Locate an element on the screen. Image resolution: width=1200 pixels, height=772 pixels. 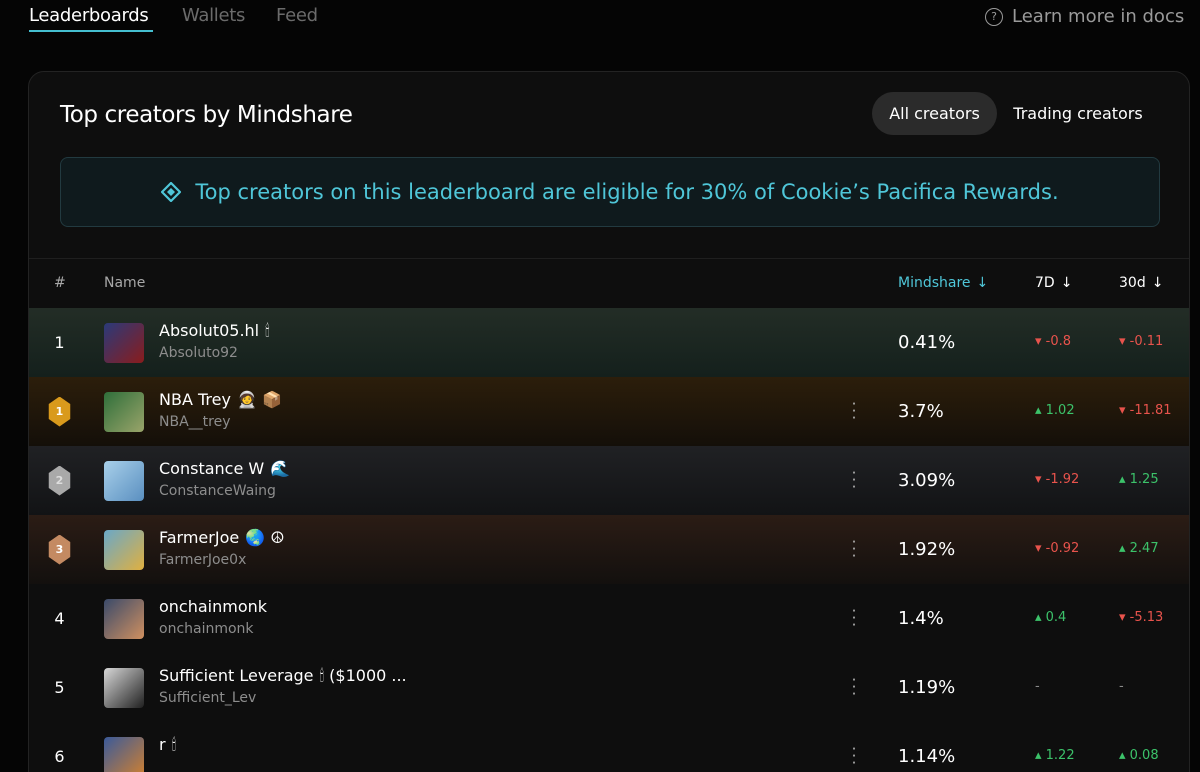
creator-name: onchainmonk is located at coordinates (216, 606).